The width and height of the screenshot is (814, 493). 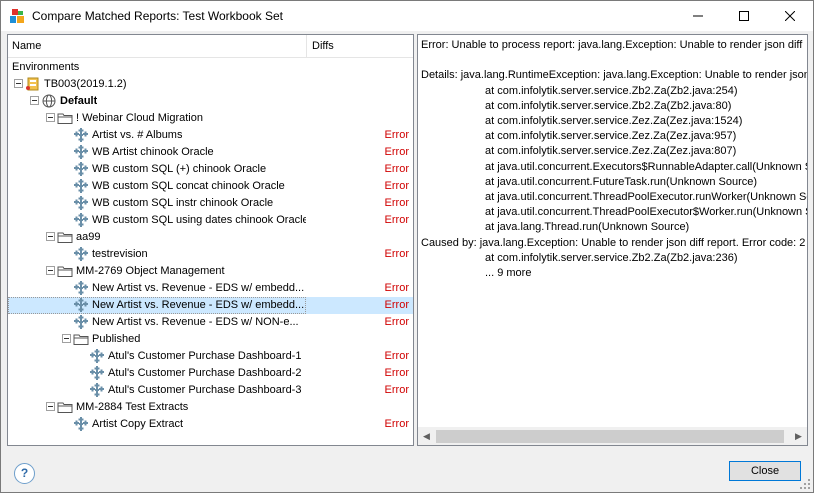 What do you see at coordinates (426, 436) in the screenshot?
I see `scroll-left-icon: ◀` at bounding box center [426, 436].